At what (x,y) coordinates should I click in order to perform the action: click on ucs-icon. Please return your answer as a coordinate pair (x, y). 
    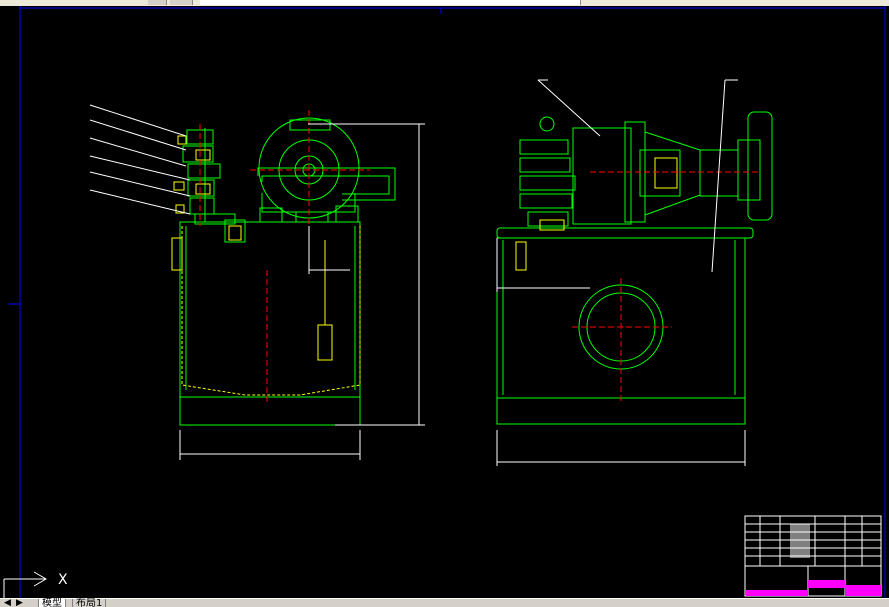
    Looking at the image, I should click on (25, 584).